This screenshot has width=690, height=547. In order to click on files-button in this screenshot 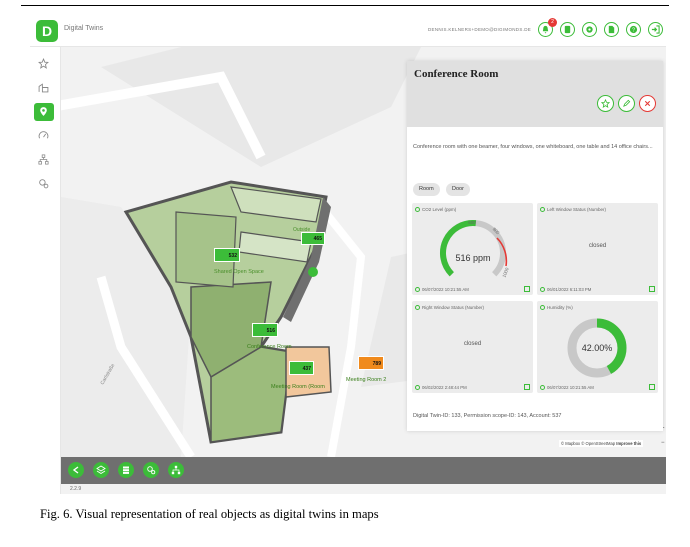, I will do `click(611, 29)`.